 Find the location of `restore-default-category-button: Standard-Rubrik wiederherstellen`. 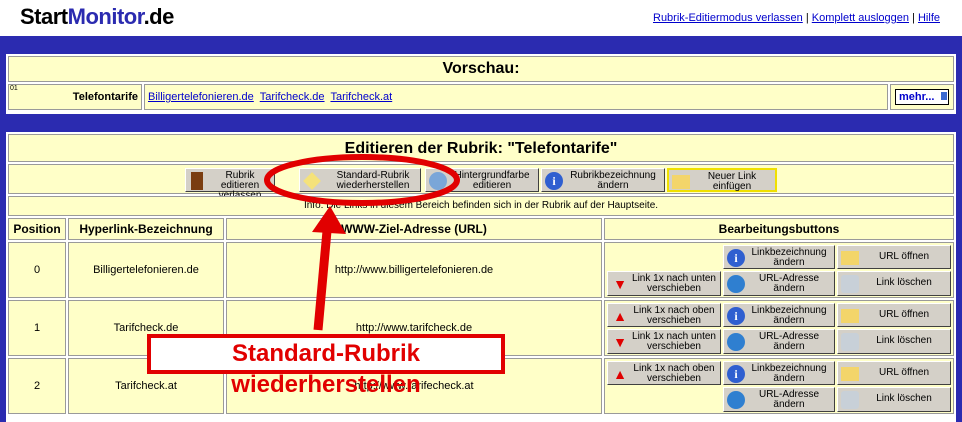

restore-default-category-button: Standard-Rubrik wiederherstellen is located at coordinates (360, 180).